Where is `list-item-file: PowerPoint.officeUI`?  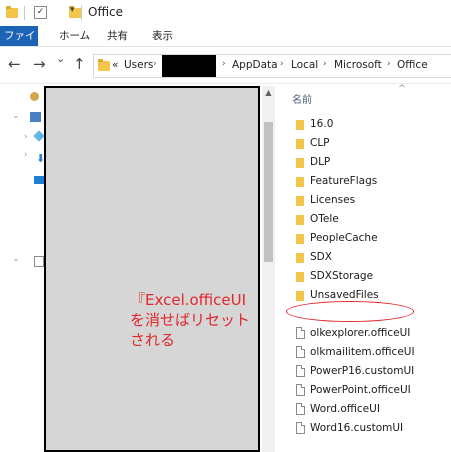 list-item-file: PowerPoint.officeUI is located at coordinates (371, 390).